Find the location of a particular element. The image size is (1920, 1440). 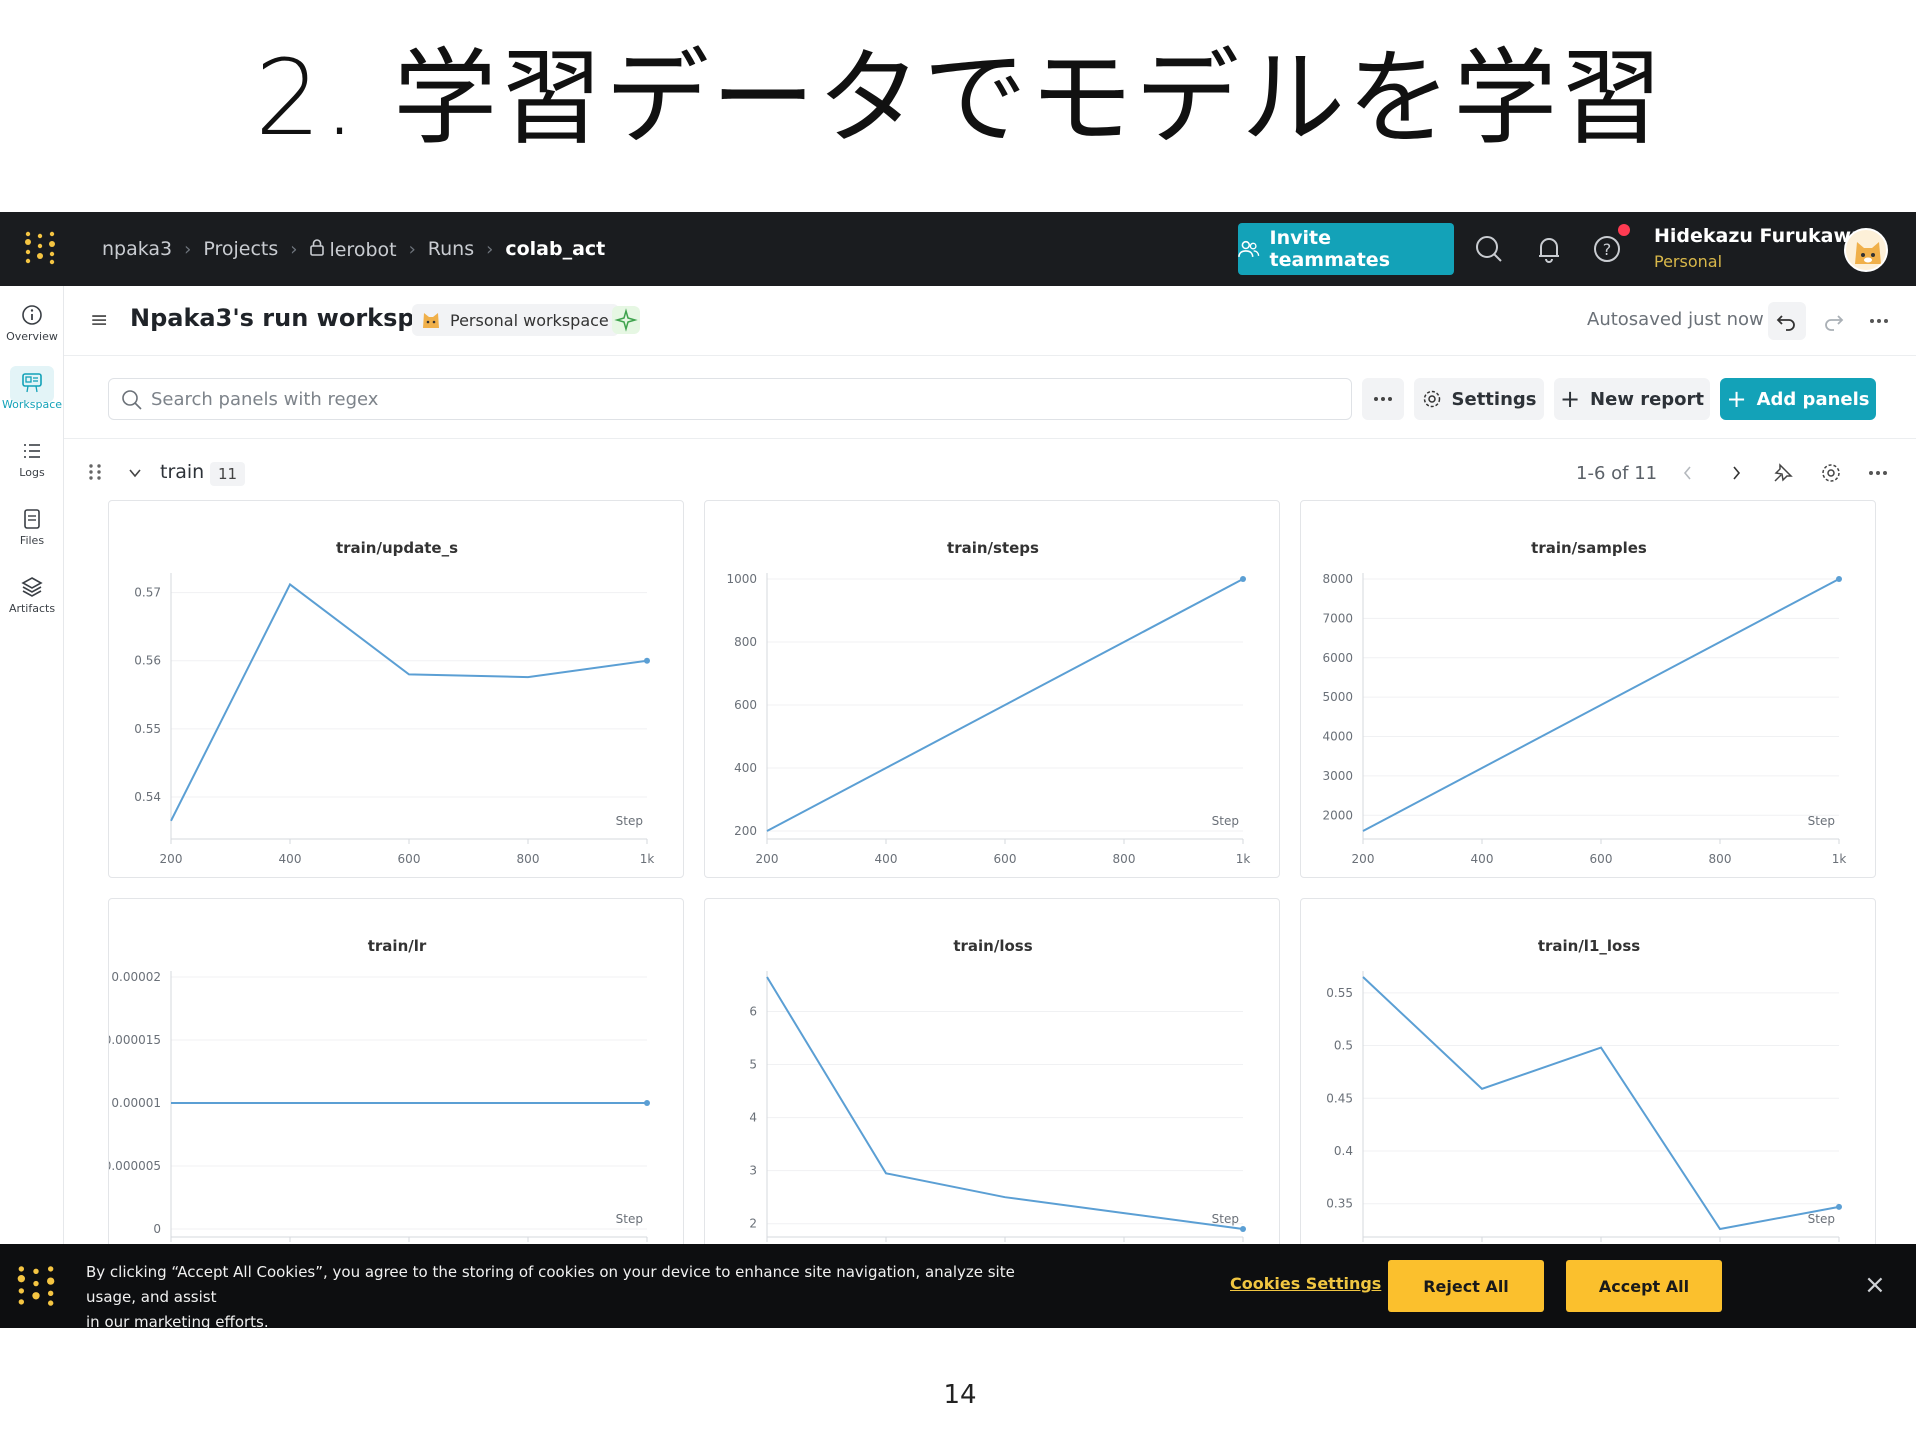

help-icon: ? is located at coordinates (1607, 249).